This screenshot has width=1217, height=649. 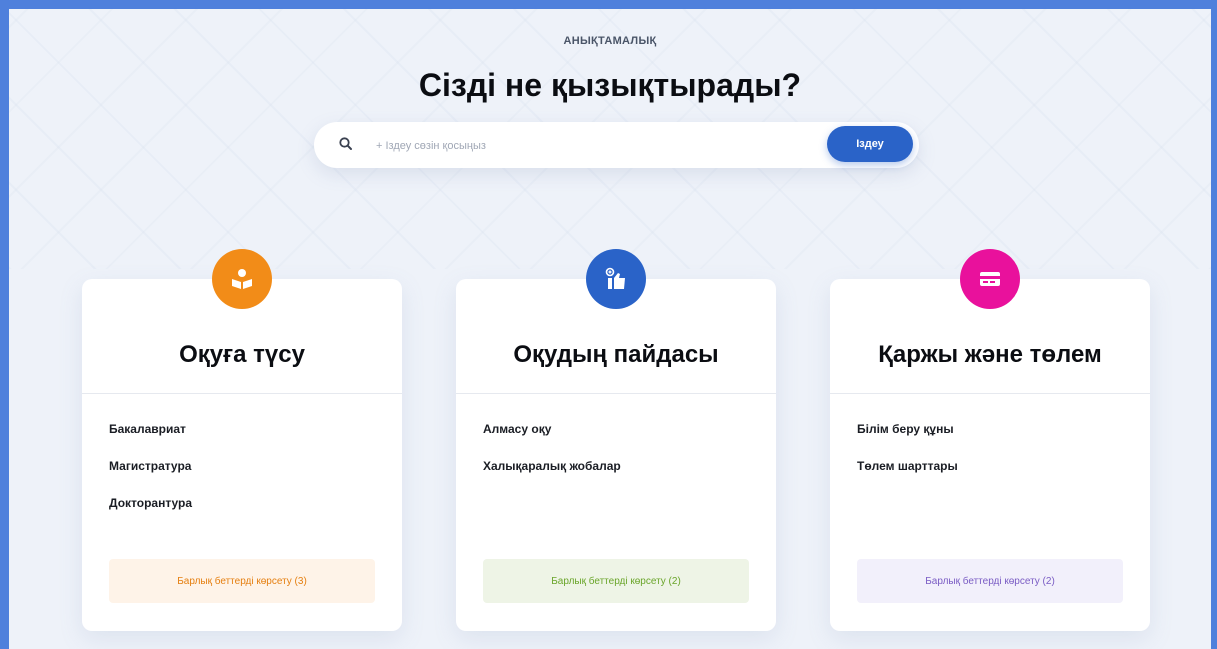 I want to click on show-all-button: Барлық беттерді көрсету (3), so click(x=242, y=581).